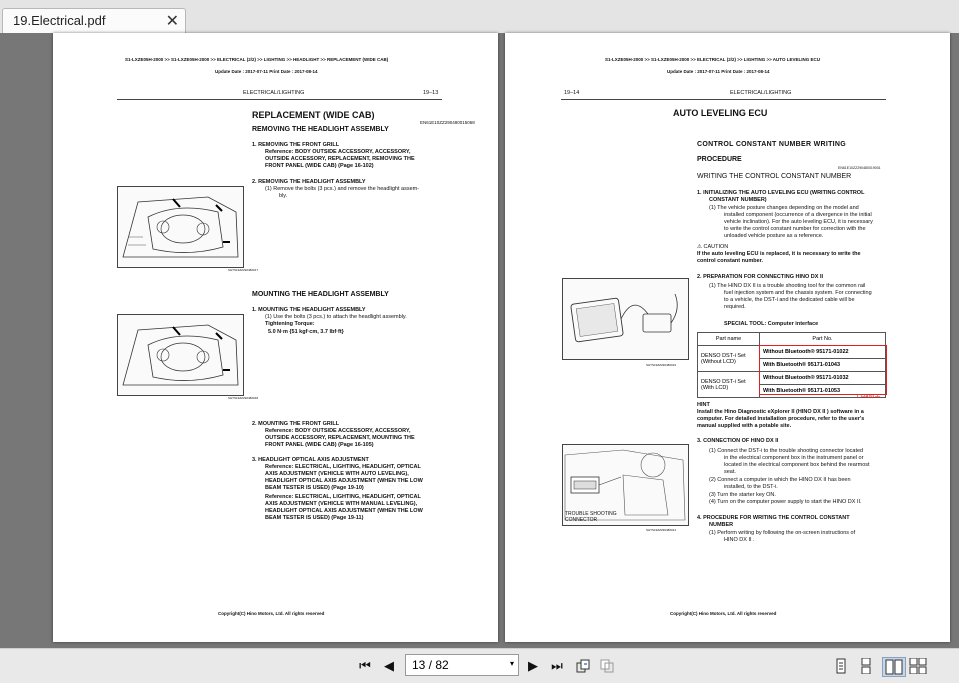  What do you see at coordinates (581, 520) in the screenshot?
I see `figure-label: CONNECTOR` at bounding box center [581, 520].